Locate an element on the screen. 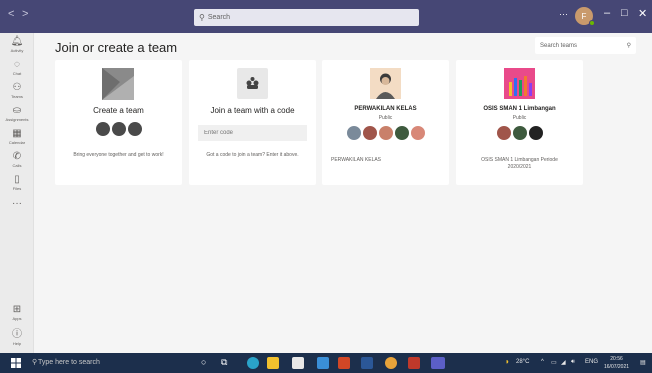  rail-item-activity: 🔔︎ Activity is located at coordinates (17, 44).